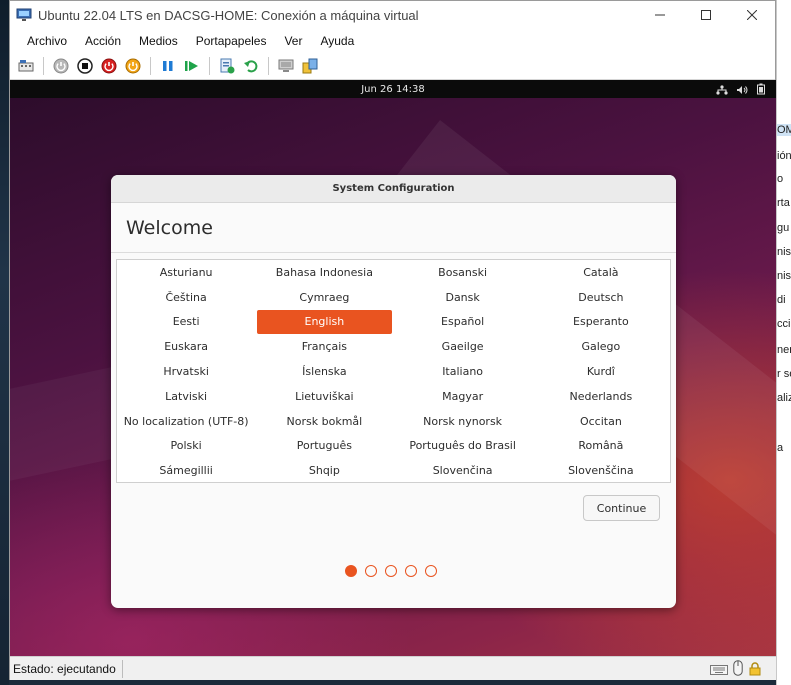 The image size is (791, 685). I want to click on status-icons, so click(736, 670).